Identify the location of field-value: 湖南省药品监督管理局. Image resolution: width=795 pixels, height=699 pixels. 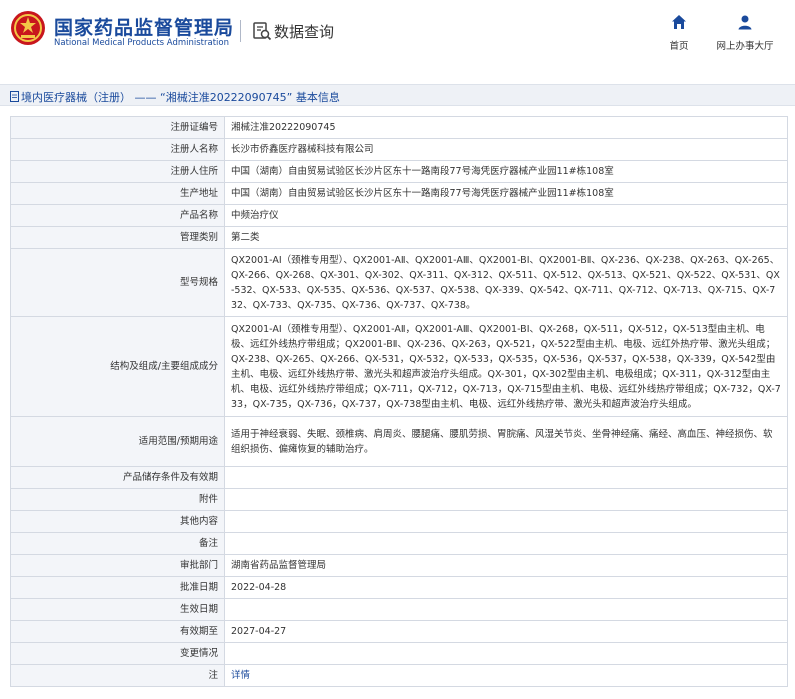
(506, 565).